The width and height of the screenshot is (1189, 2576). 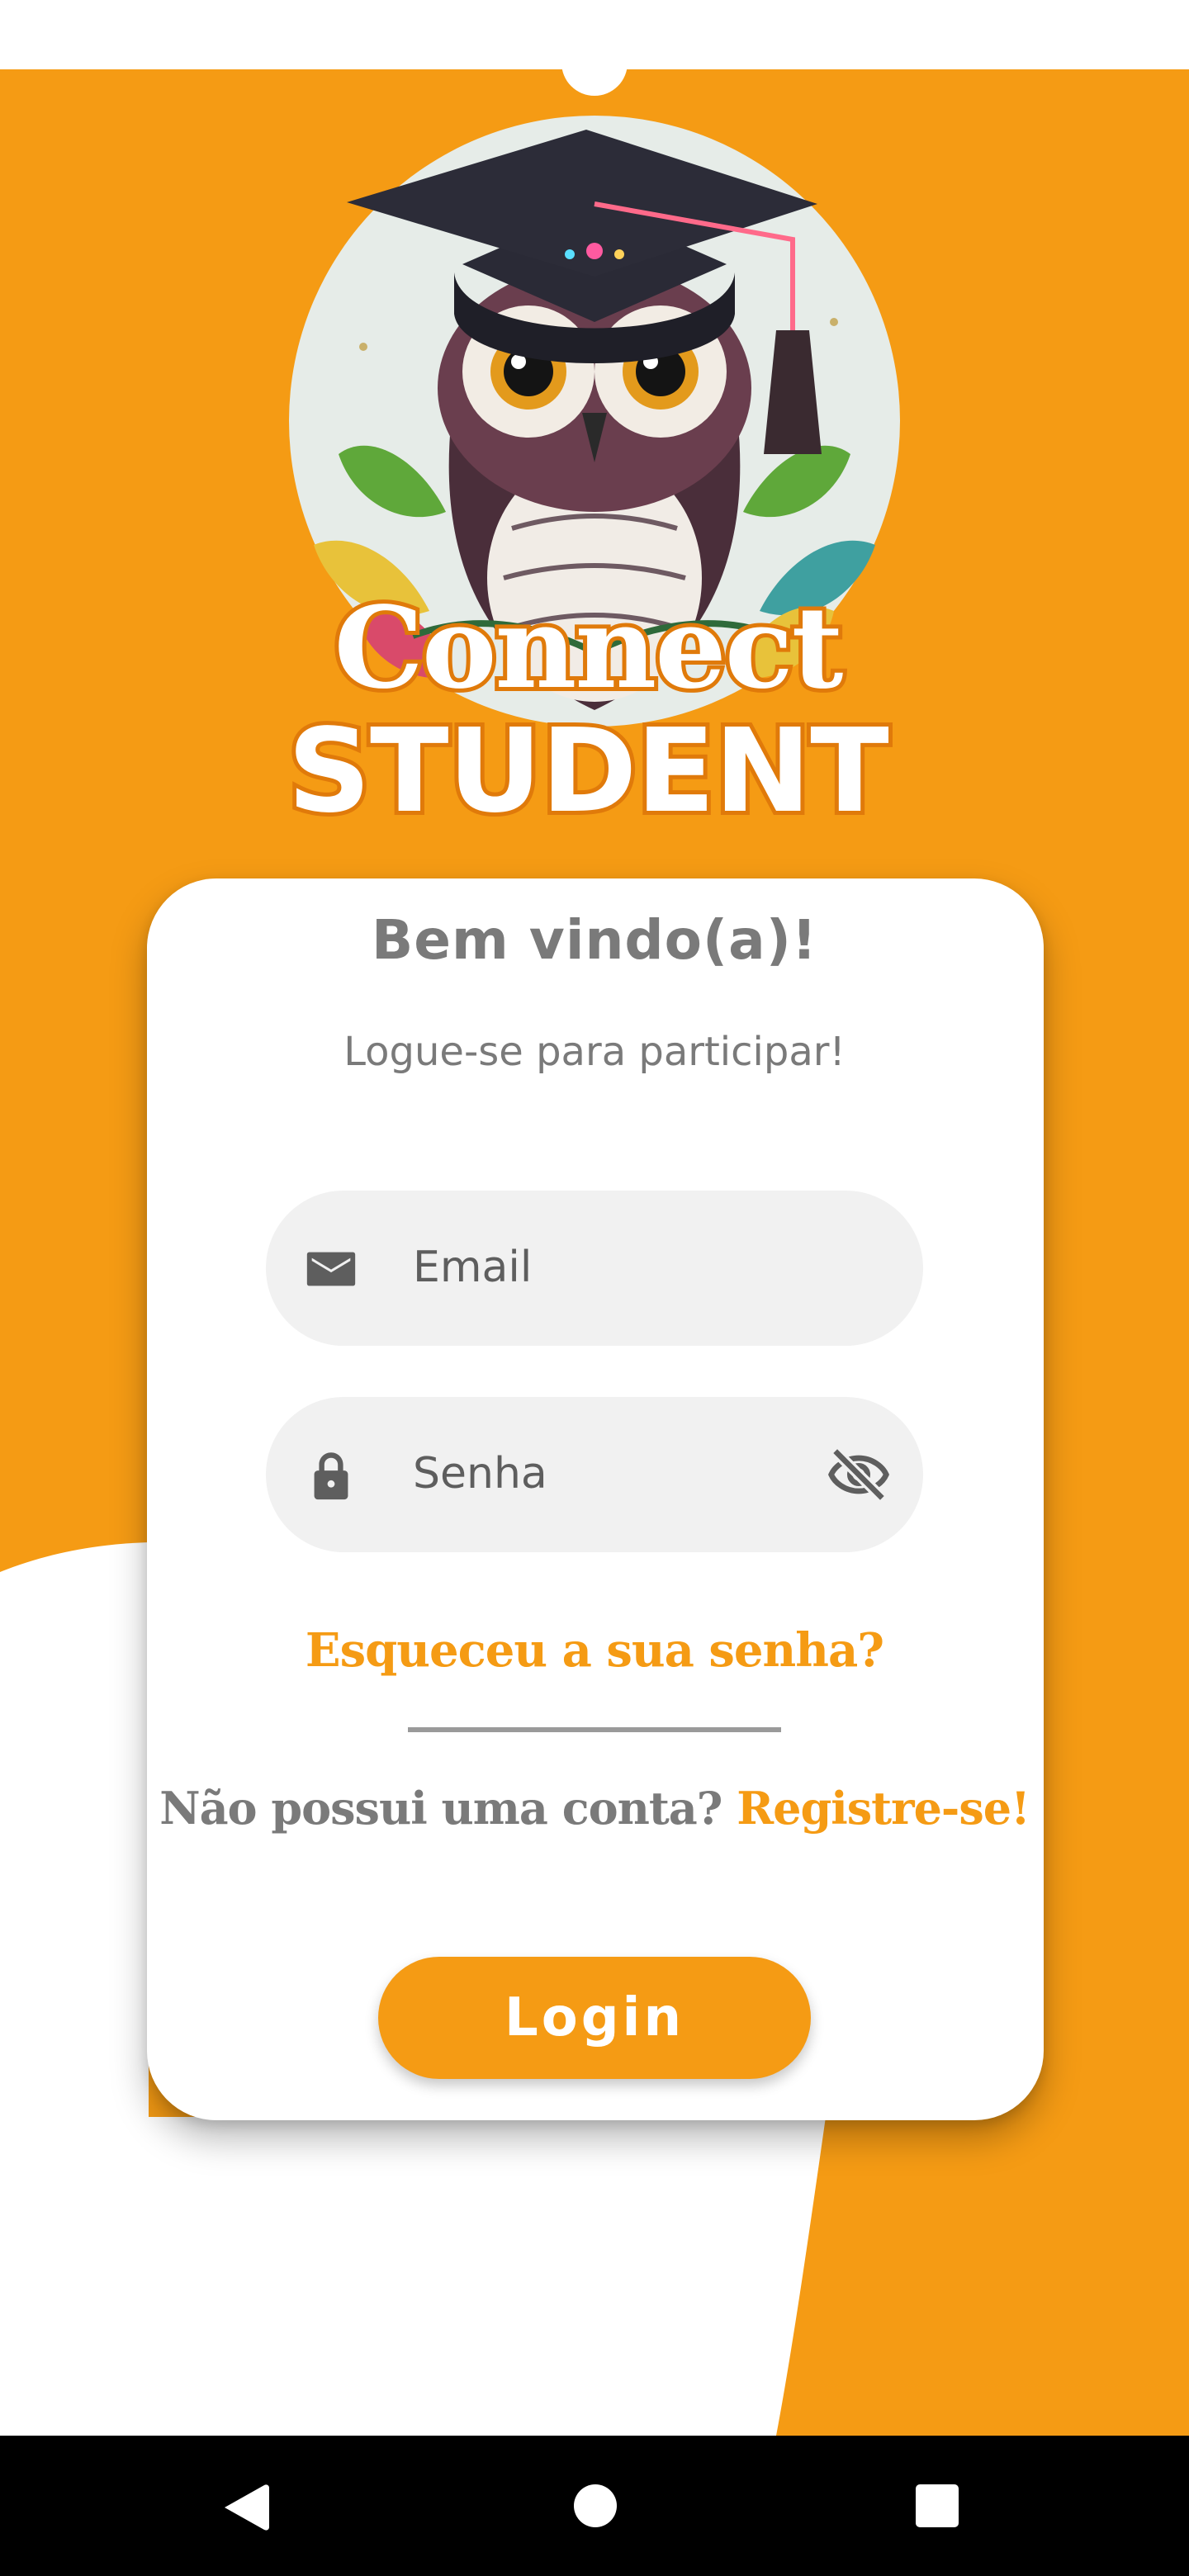 I want to click on welcome-title: Bem vindo(a)!, so click(x=594, y=940).